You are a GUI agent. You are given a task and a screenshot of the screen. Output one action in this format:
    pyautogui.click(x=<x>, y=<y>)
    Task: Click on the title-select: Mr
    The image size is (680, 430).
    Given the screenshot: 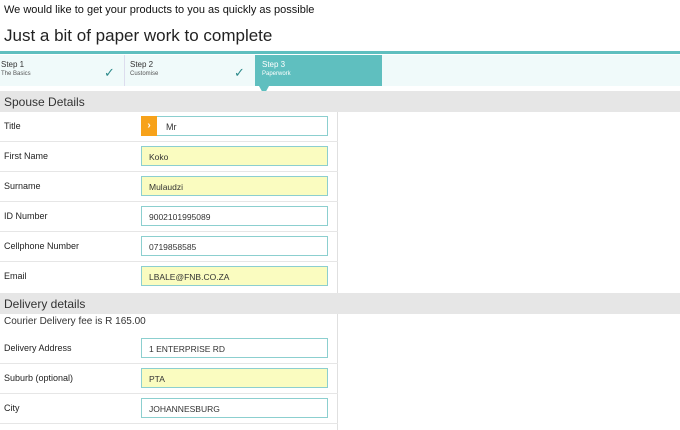 What is the action you would take?
    pyautogui.click(x=234, y=126)
    